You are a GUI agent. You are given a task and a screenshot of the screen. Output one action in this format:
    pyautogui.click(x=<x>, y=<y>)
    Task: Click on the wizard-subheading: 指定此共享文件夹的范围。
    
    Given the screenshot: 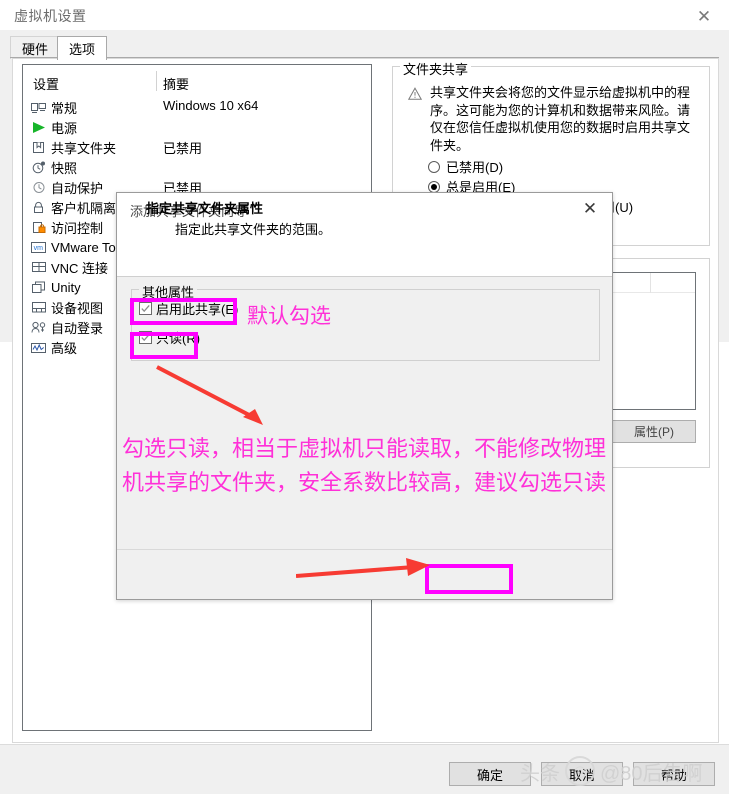 What is the action you would take?
    pyautogui.click(x=253, y=229)
    